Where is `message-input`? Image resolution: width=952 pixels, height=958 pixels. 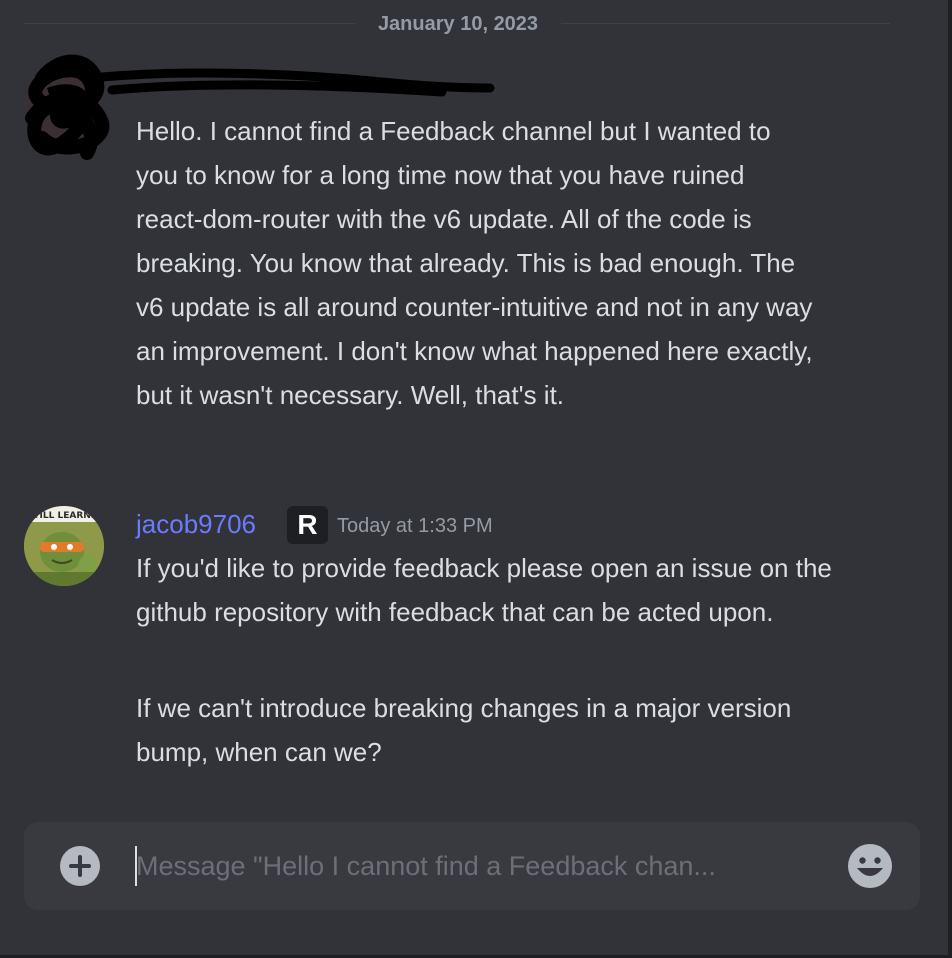
message-input is located at coordinates (481, 866).